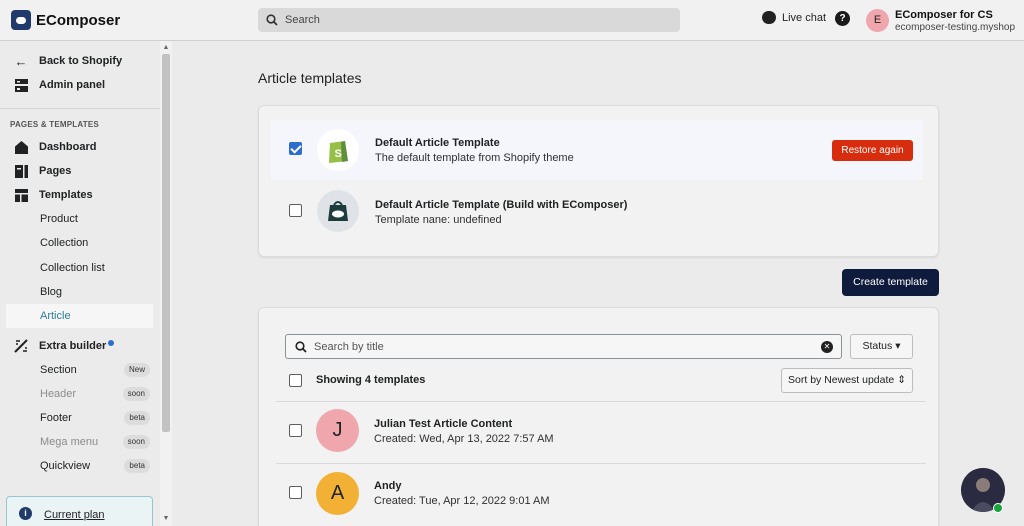  What do you see at coordinates (462, 501) in the screenshot?
I see `item-created: Created: Tue, Apr 12, 2022 9:01 AM` at bounding box center [462, 501].